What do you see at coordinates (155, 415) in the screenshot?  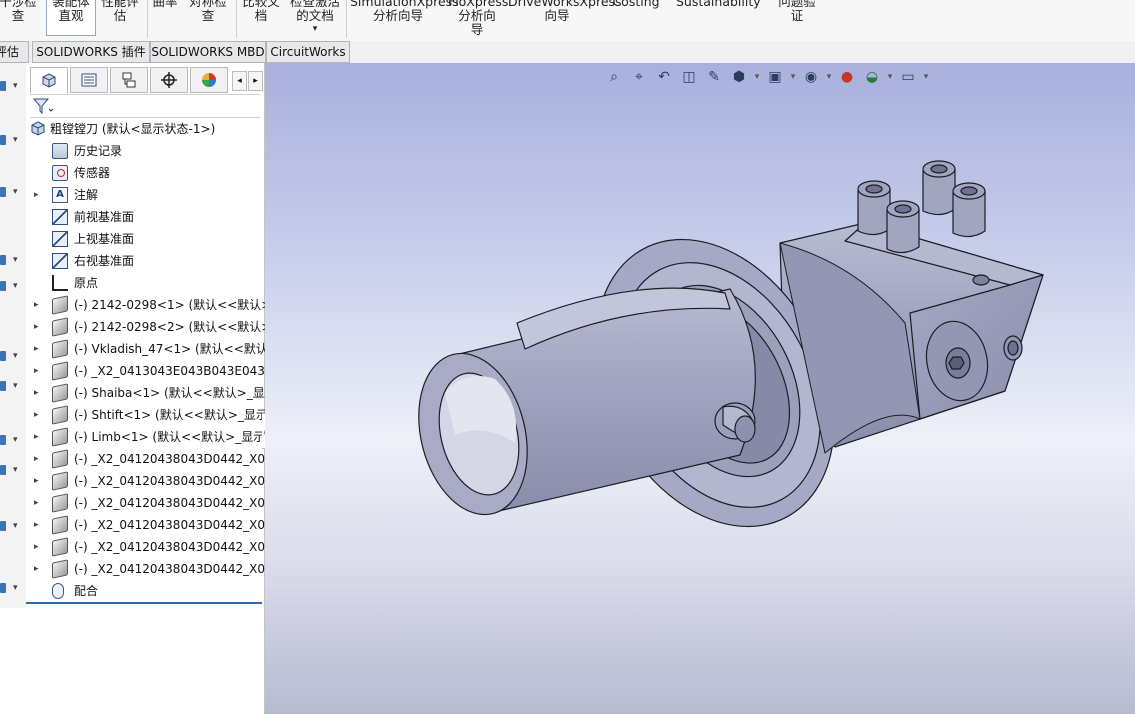 I see `tree-item: ▸ (-) Shtift<1> (默认<<默认>_显示状` at bounding box center [155, 415].